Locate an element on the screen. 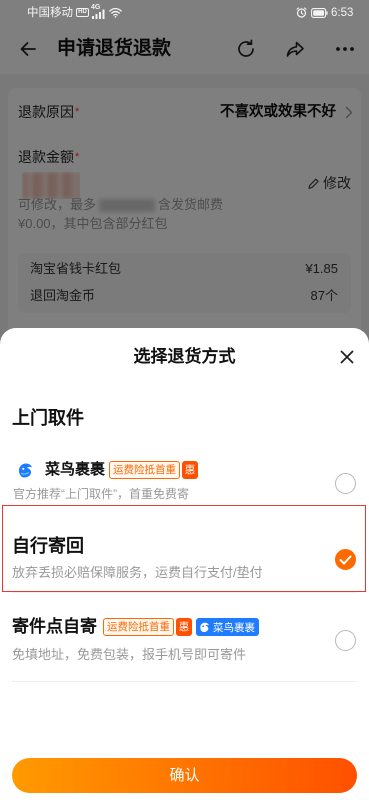 This screenshot has width=369, height=800. option-description: 官方推荐“上门取件”，首重免费寄 is located at coordinates (101, 494).